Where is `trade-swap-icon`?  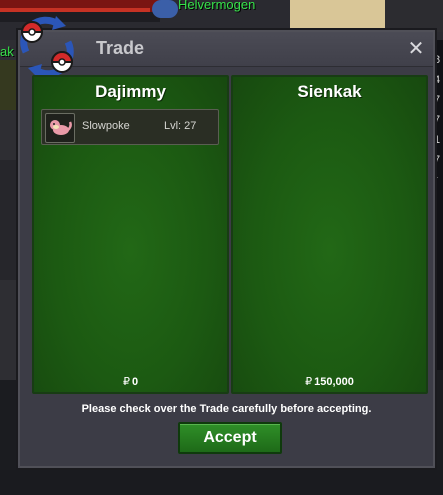
trade-swap-icon is located at coordinates (47, 47).